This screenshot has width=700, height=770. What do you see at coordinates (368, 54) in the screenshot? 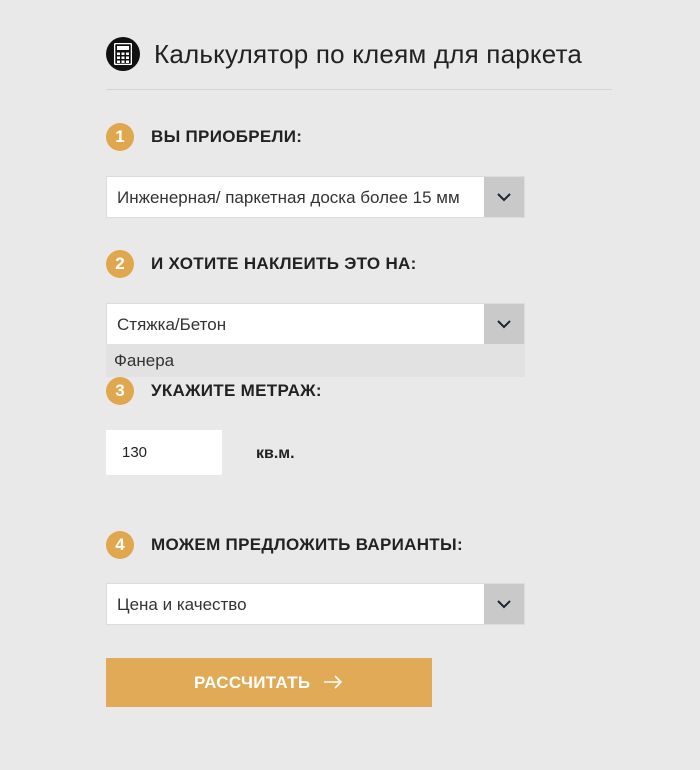
I see `page-title: Калькулятор по клеям для паркета` at bounding box center [368, 54].